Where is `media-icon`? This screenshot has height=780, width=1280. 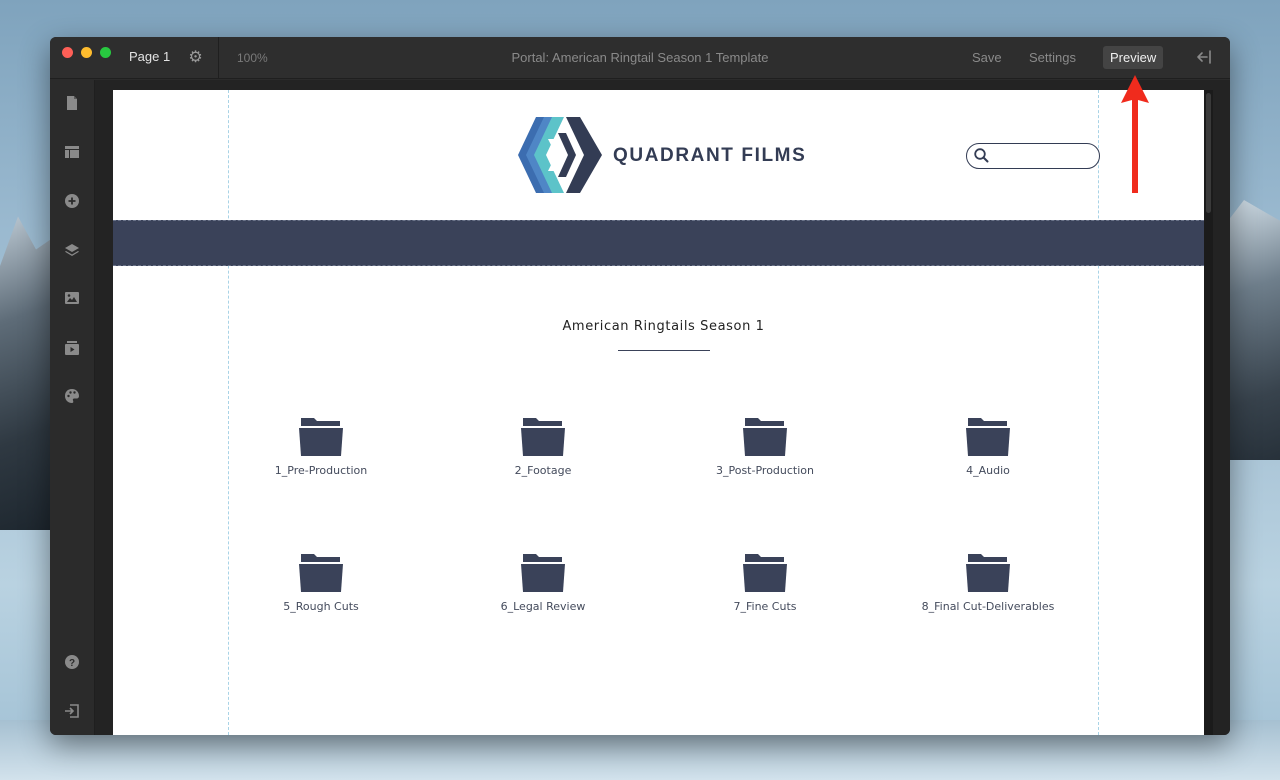 media-icon is located at coordinates (72, 348).